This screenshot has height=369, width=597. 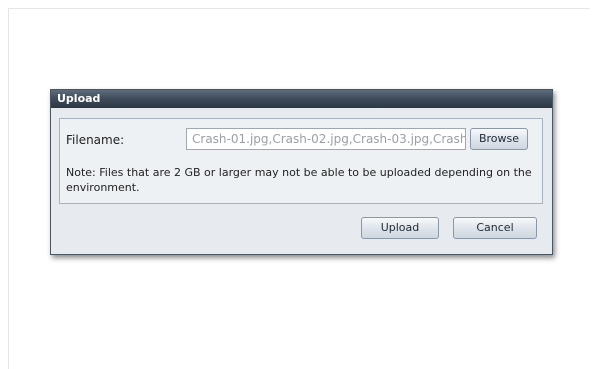 I want to click on page-border-left, so click(x=8, y=188).